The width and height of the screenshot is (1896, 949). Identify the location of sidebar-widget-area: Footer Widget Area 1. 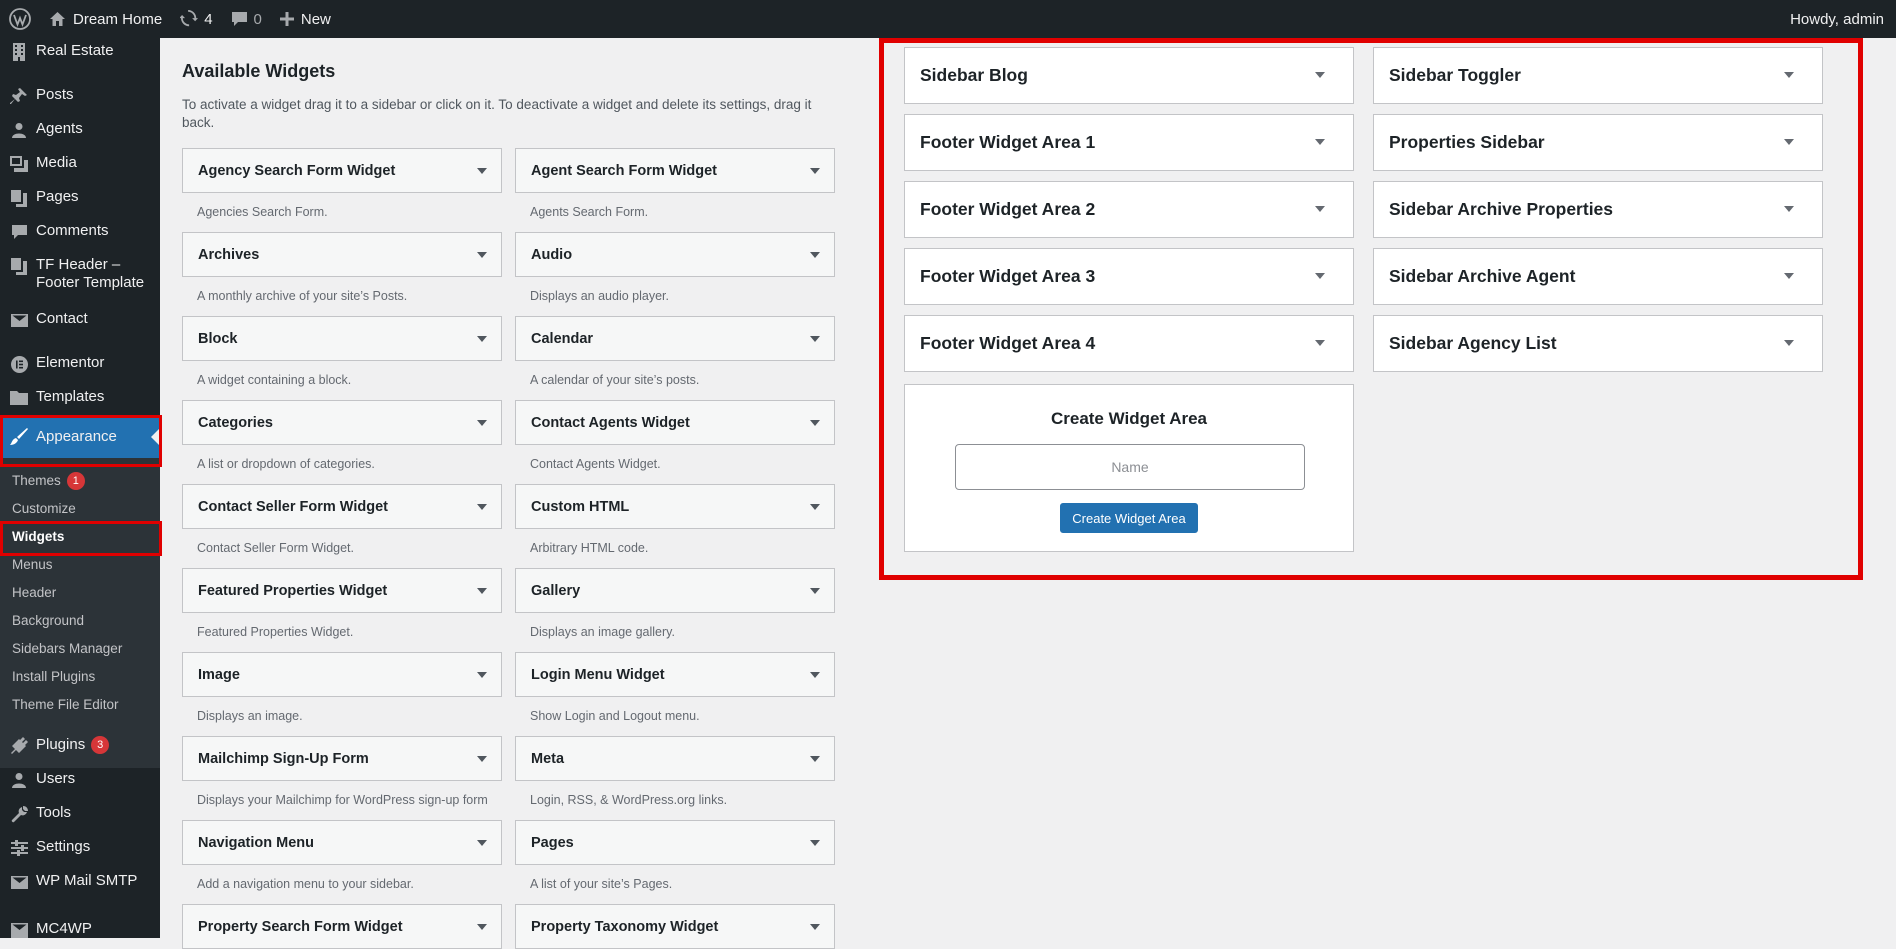
(1129, 142).